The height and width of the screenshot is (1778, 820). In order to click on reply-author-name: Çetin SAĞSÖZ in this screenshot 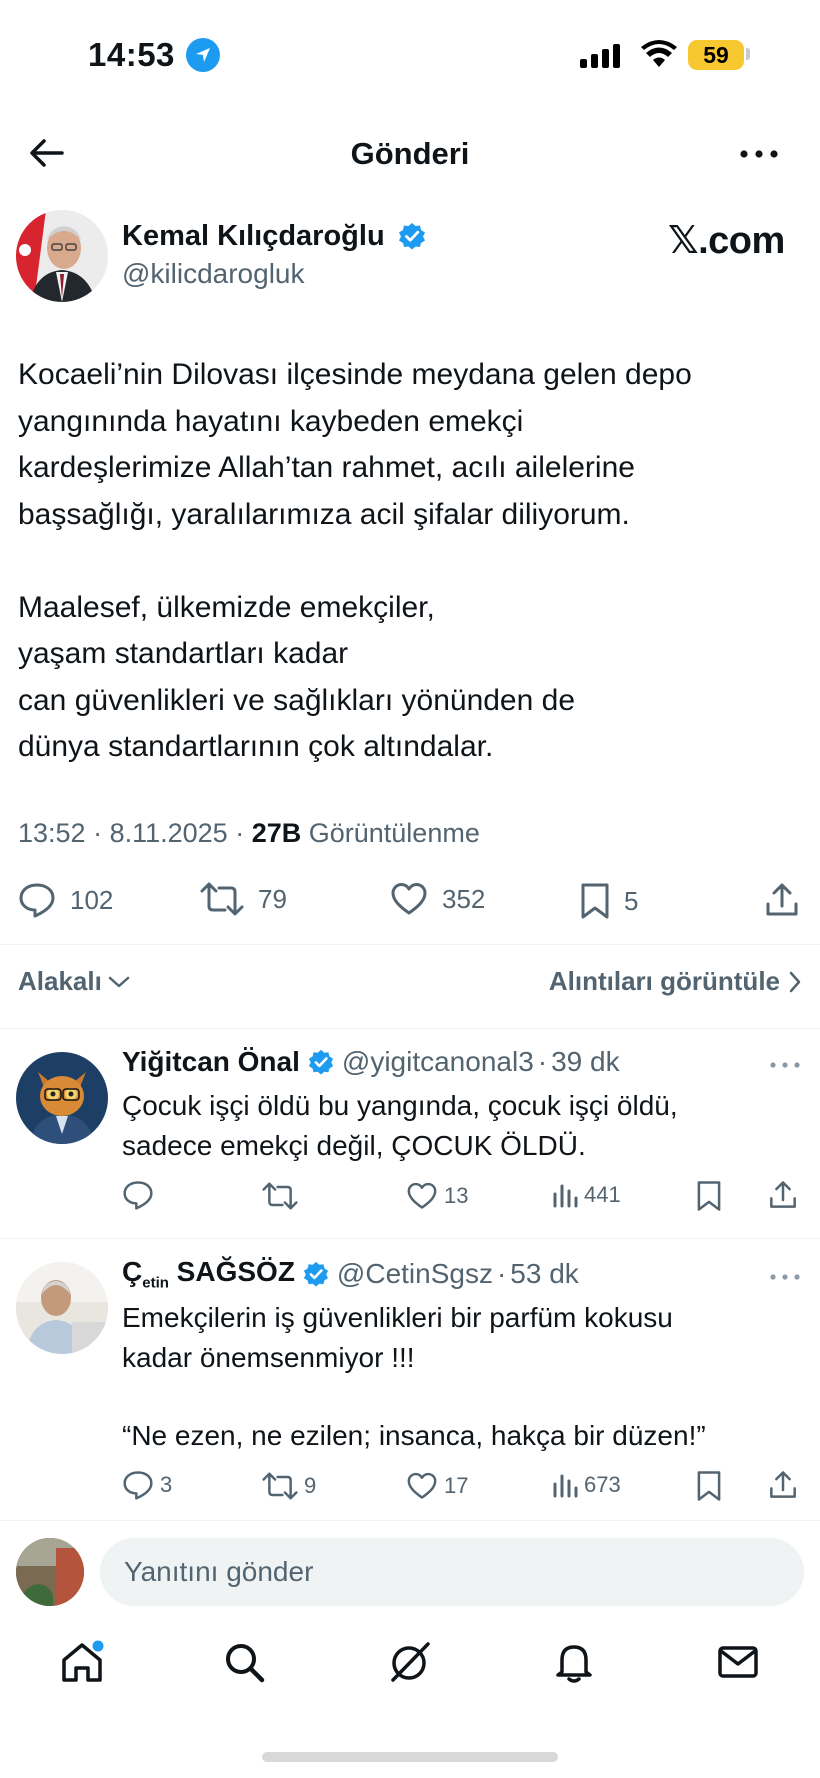, I will do `click(208, 1274)`.